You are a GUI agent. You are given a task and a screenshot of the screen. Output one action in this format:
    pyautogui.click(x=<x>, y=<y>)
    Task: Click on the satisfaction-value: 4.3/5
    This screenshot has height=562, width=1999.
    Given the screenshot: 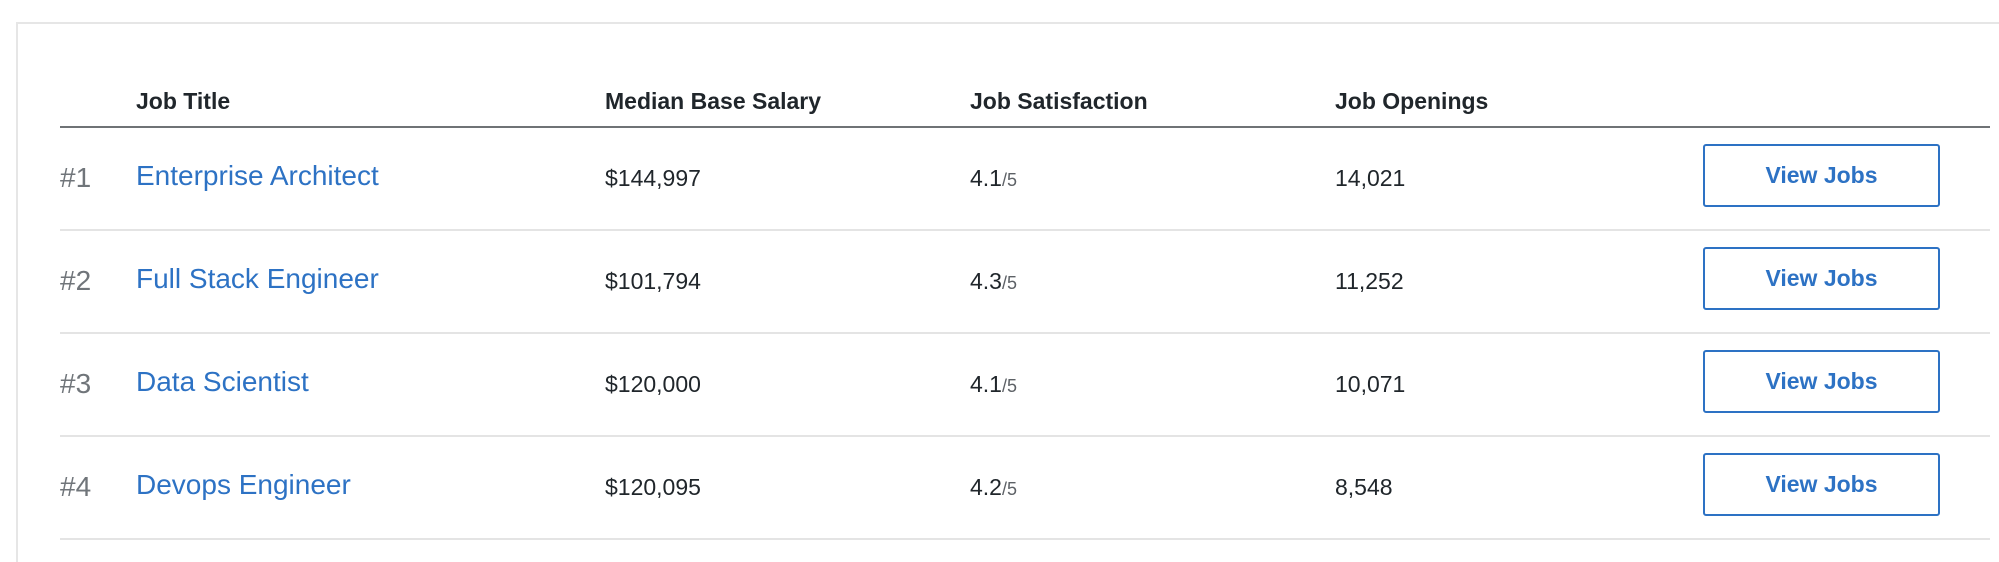 What is the action you would take?
    pyautogui.click(x=993, y=281)
    